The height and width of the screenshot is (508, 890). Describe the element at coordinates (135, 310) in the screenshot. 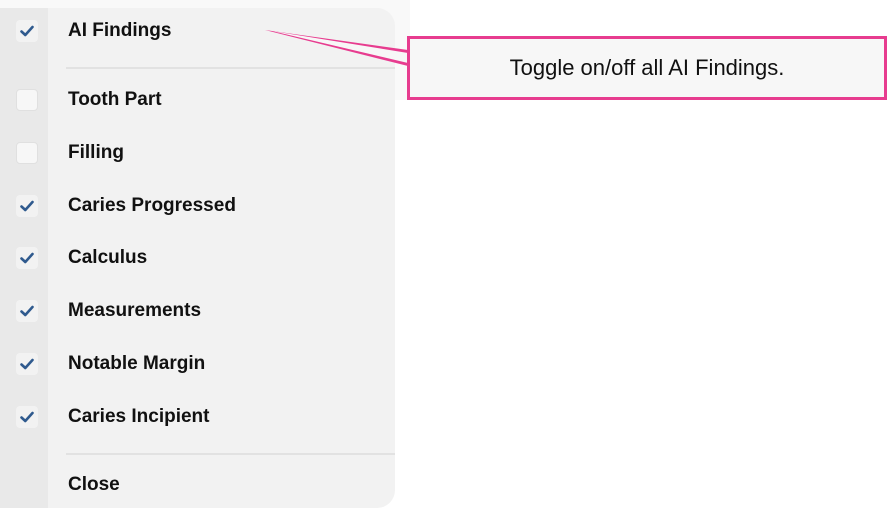

I see `menu-item-label: Measurements` at that location.